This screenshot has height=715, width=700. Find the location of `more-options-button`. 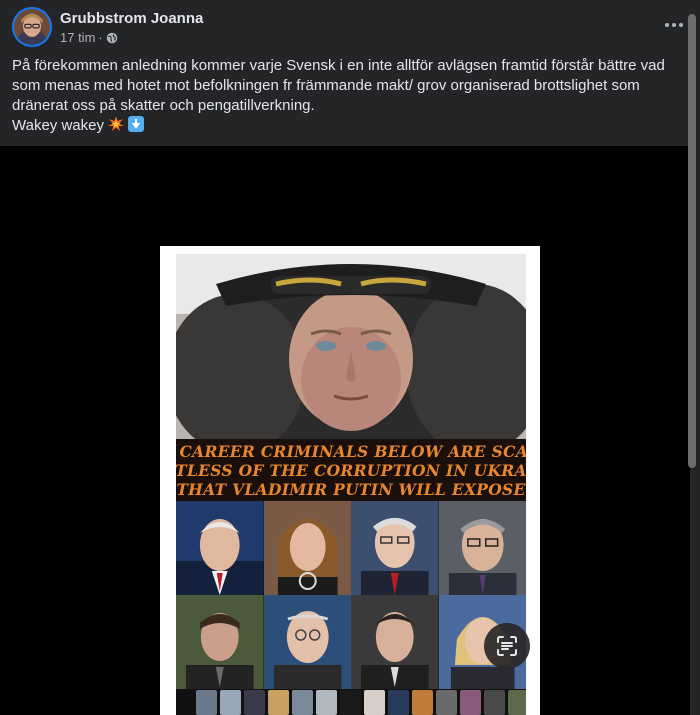

more-options-button is located at coordinates (674, 25).